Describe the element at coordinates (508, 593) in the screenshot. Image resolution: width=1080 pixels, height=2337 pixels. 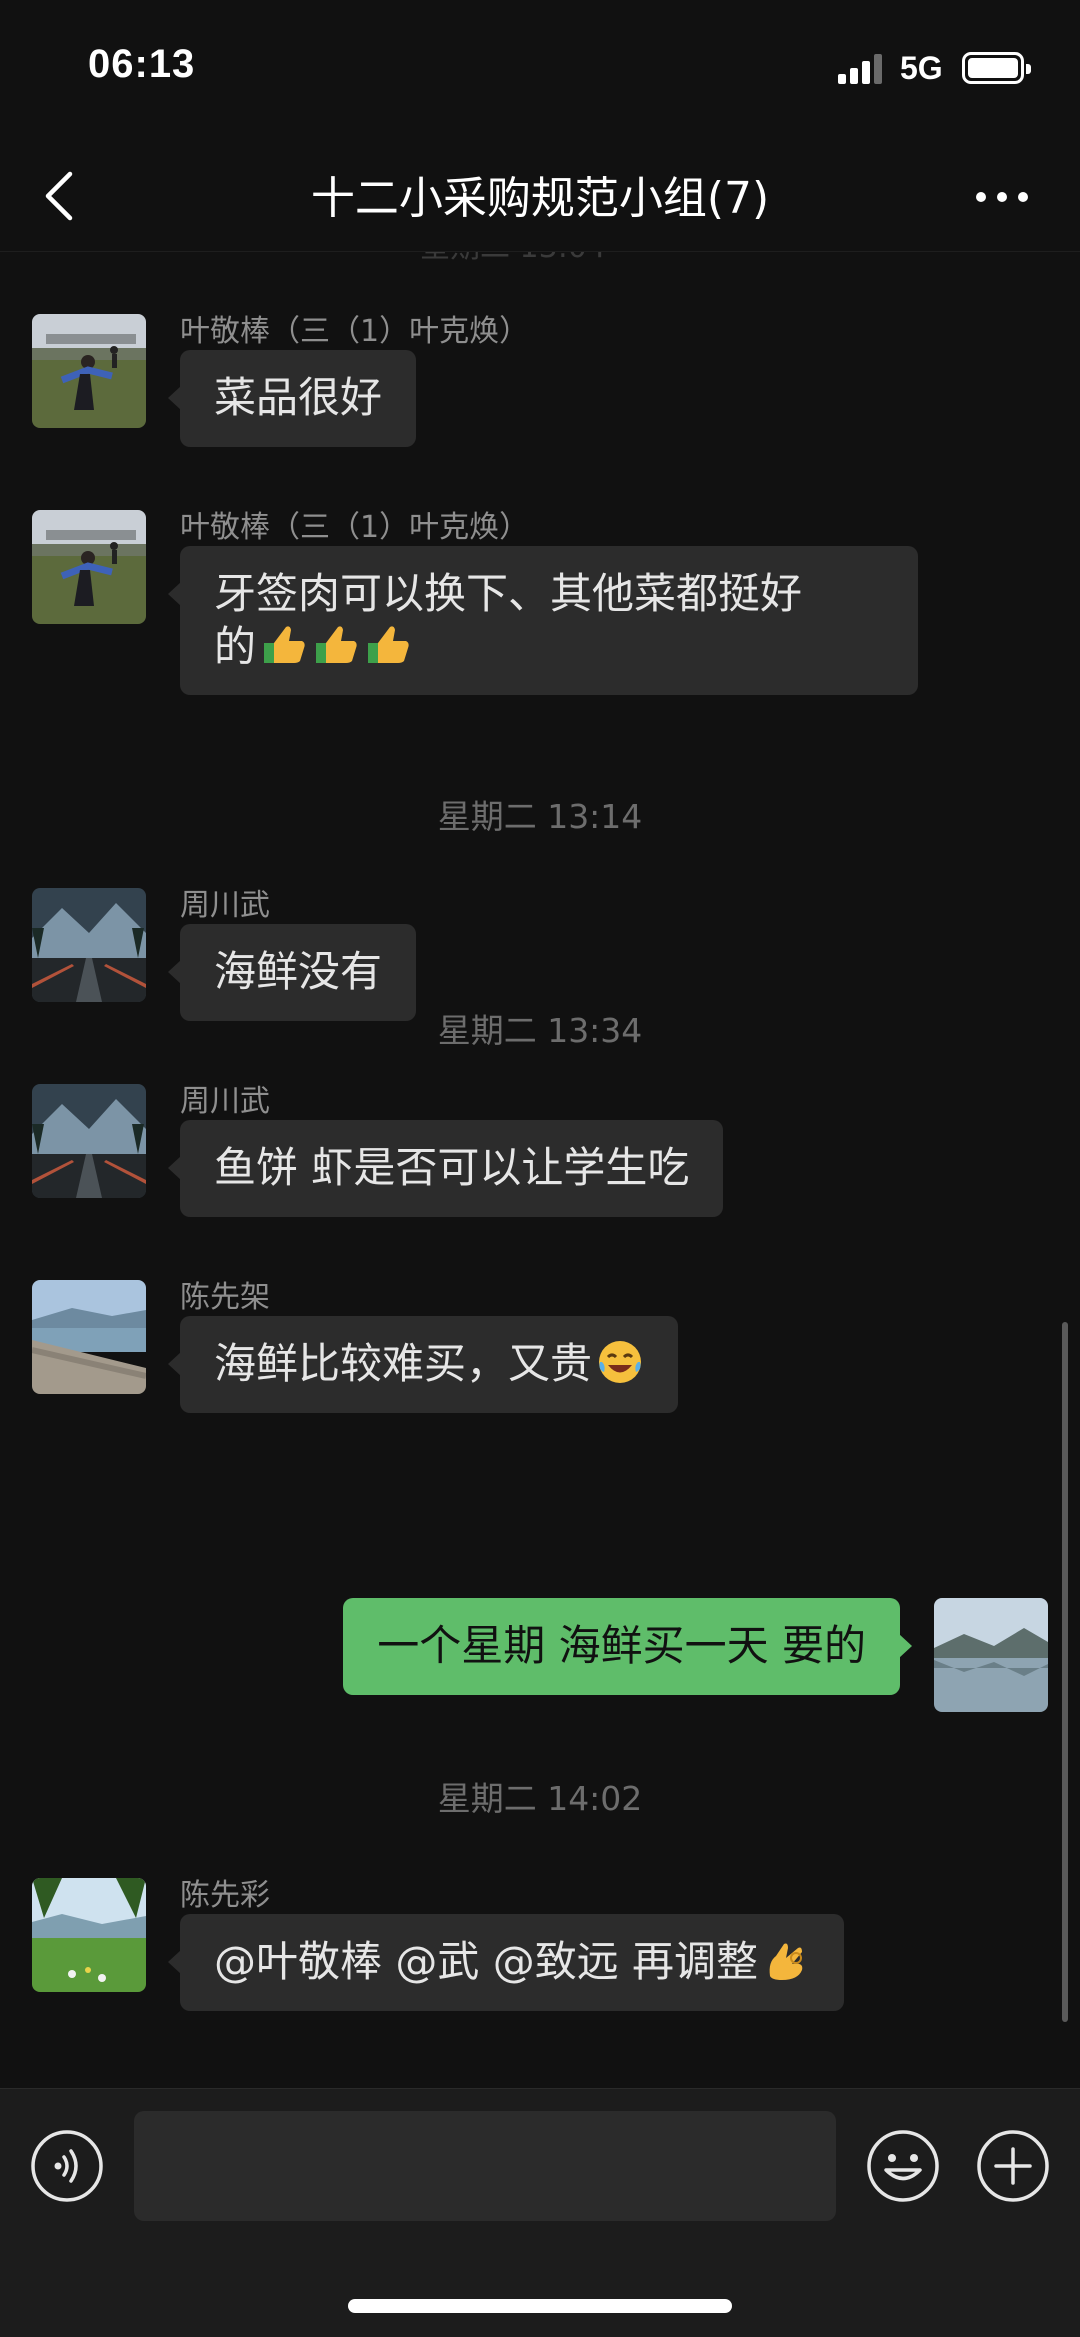
I see `message-text: 牙签肉可以换下、其他菜都挺好` at that location.